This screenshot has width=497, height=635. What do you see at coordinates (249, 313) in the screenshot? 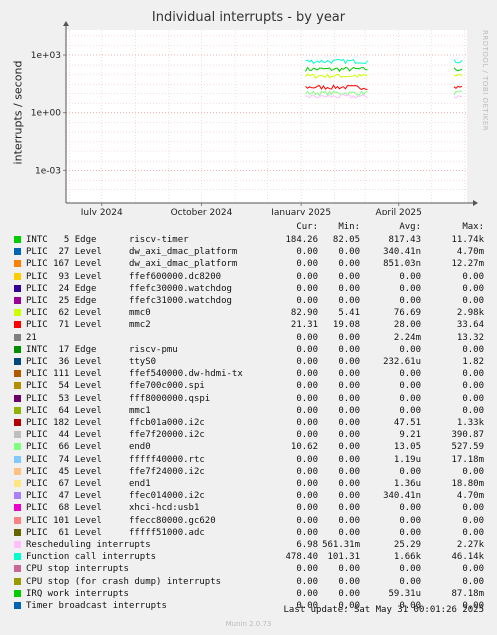
I see `legend-item: PLIC 62 Level mmc0 82.90 5.41 76.69 2.98k` at bounding box center [249, 313].